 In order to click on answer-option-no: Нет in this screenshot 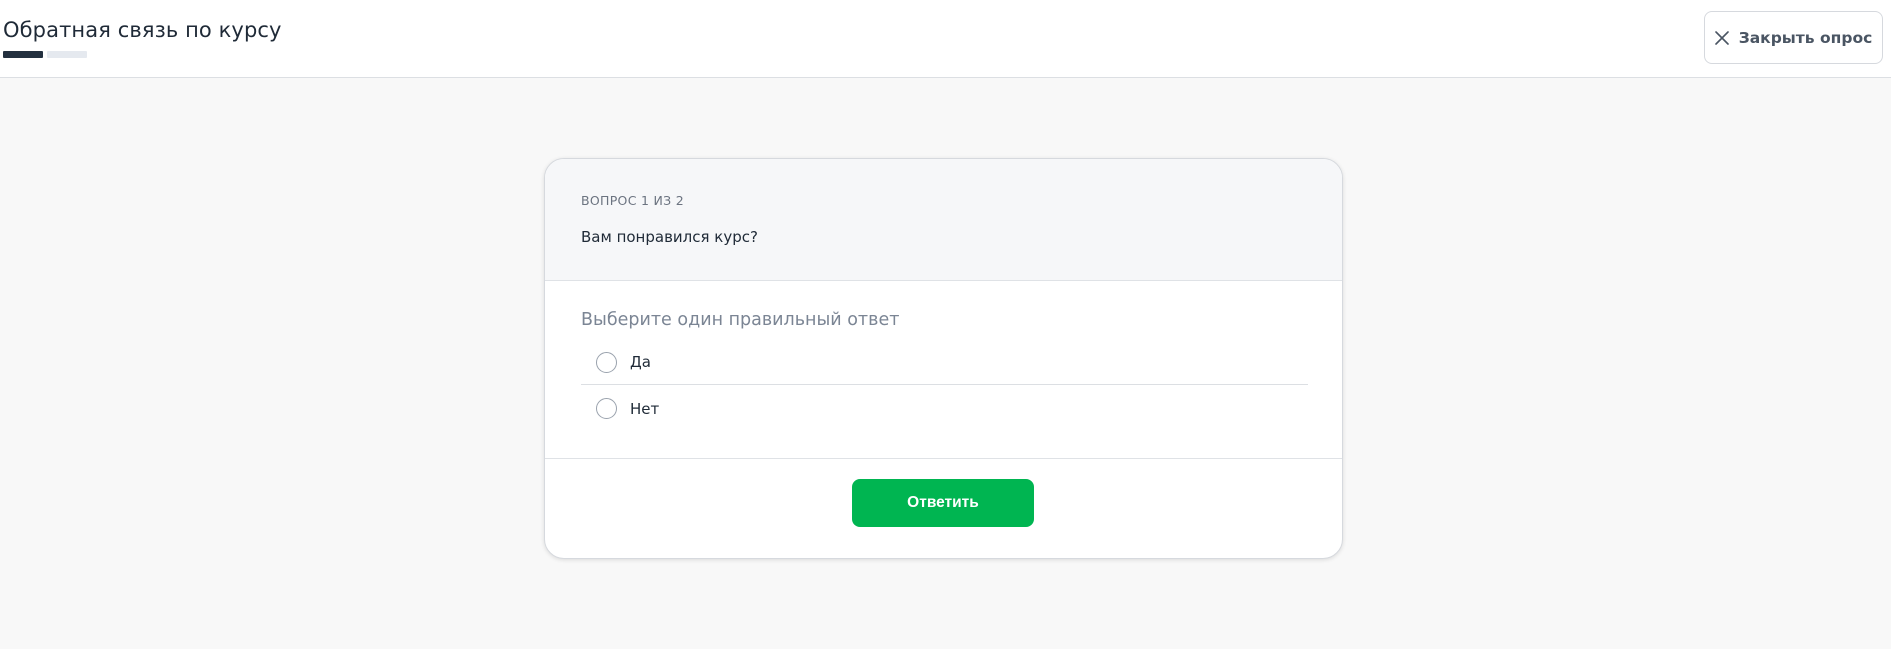, I will do `click(944, 408)`.